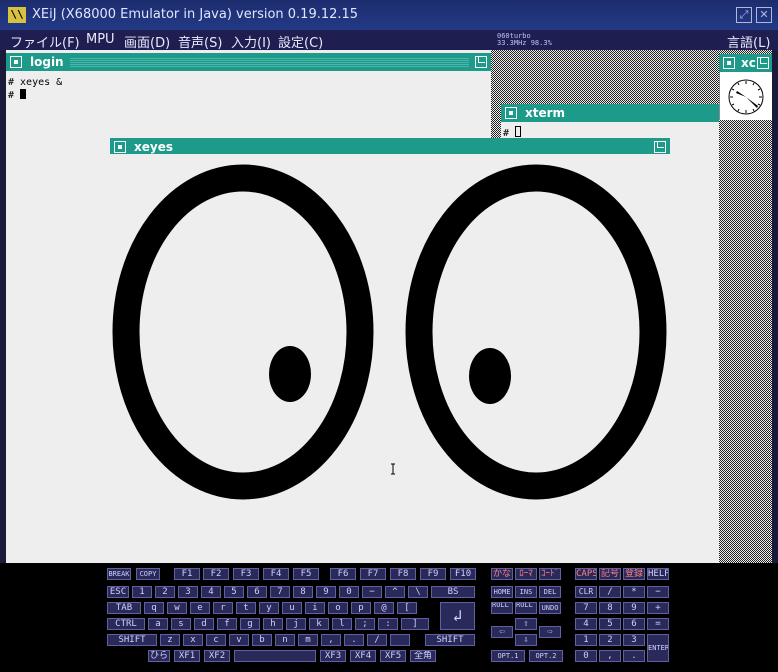  Describe the element at coordinates (365, 624) in the screenshot. I see `key-semicolon: ;` at that location.